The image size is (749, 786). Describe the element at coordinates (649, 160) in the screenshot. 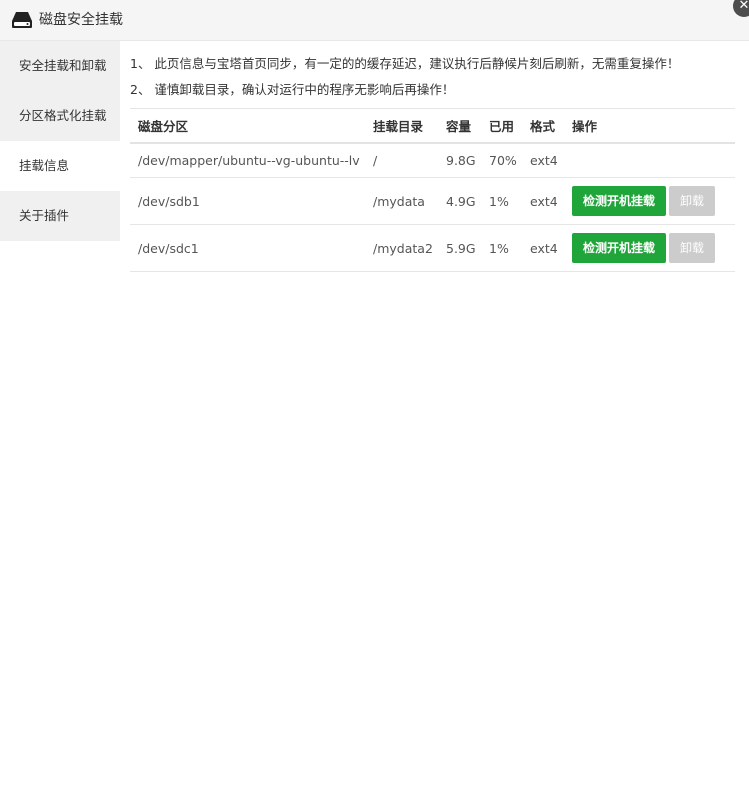

I see `cell-actions` at that location.